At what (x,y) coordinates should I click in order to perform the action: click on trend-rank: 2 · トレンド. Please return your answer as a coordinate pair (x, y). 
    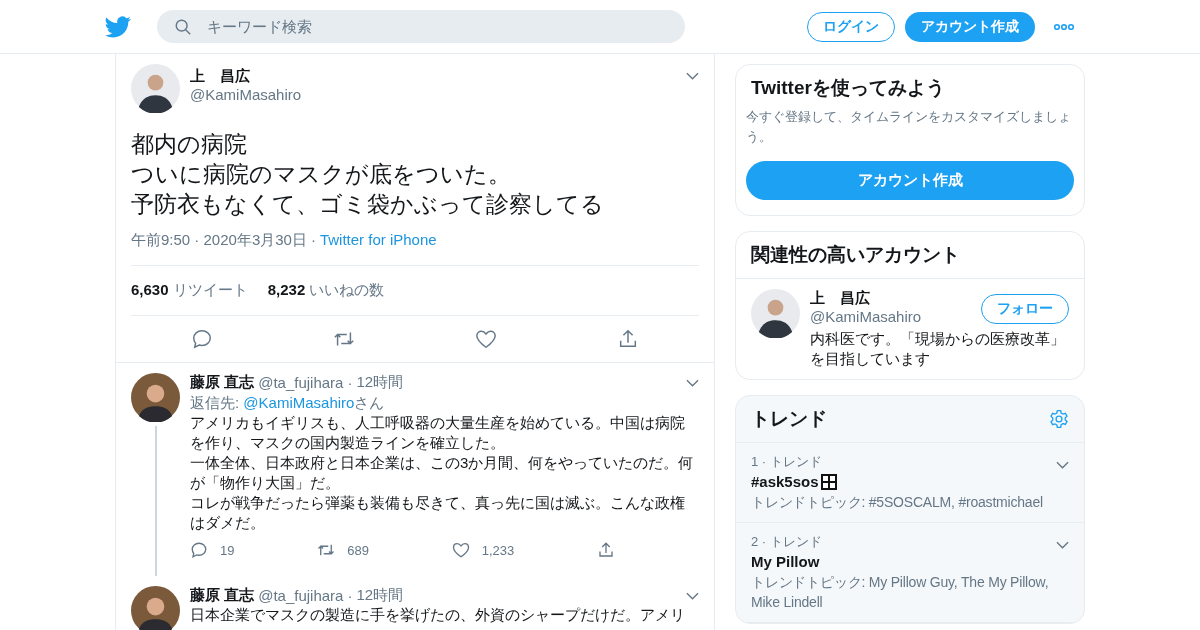
    Looking at the image, I should click on (786, 542).